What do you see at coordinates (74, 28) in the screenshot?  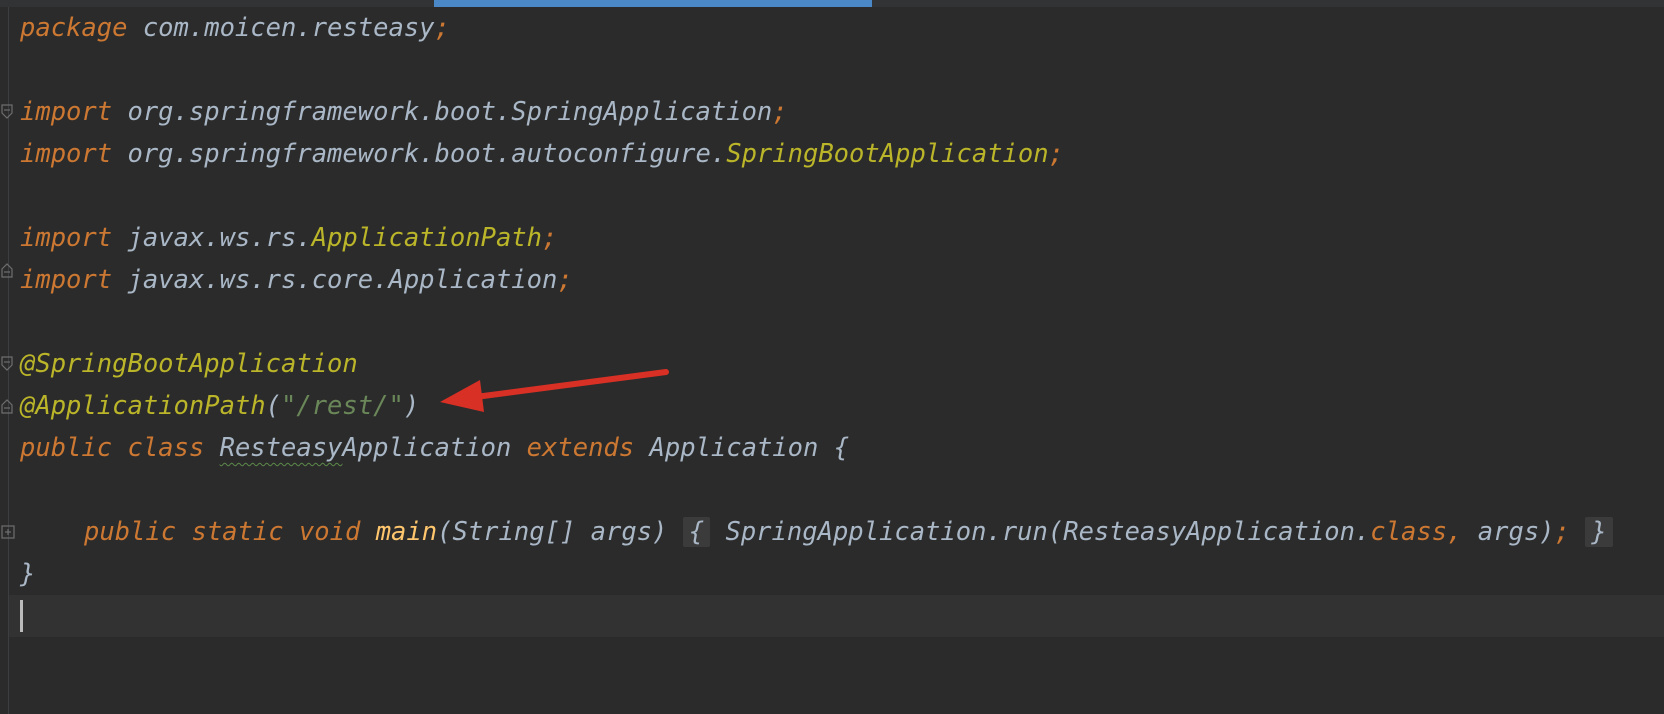 I see `keyword: package` at bounding box center [74, 28].